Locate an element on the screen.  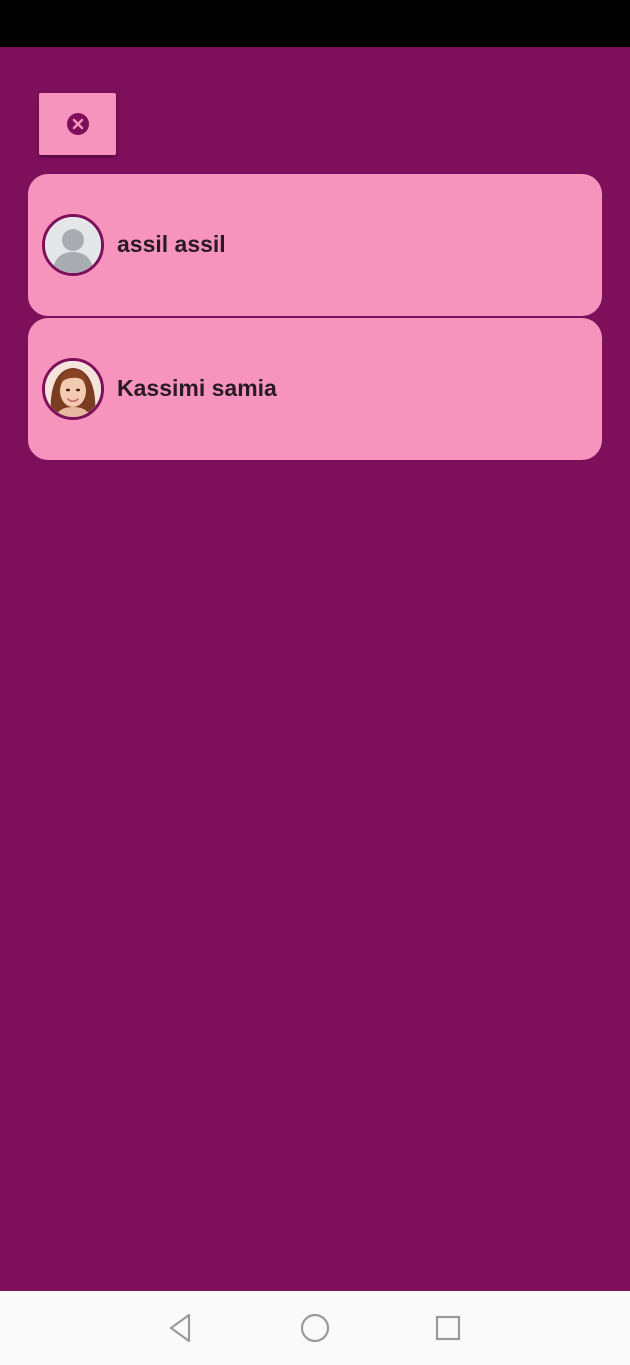
profile-photo is located at coordinates (73, 389).